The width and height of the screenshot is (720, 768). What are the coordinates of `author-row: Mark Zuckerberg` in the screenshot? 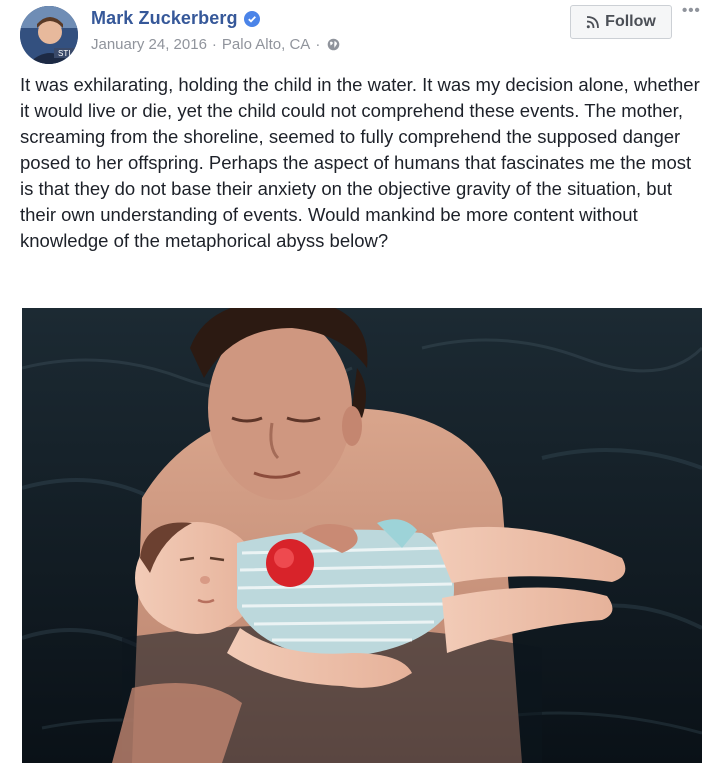 It's located at (175, 18).